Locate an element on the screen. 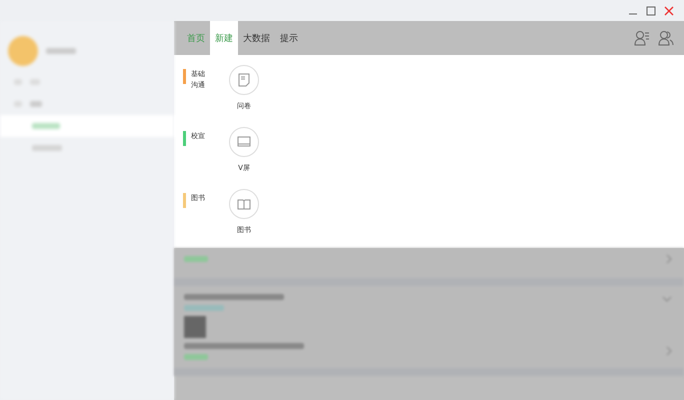 The image size is (684, 400). user-list-icon is located at coordinates (642, 38).